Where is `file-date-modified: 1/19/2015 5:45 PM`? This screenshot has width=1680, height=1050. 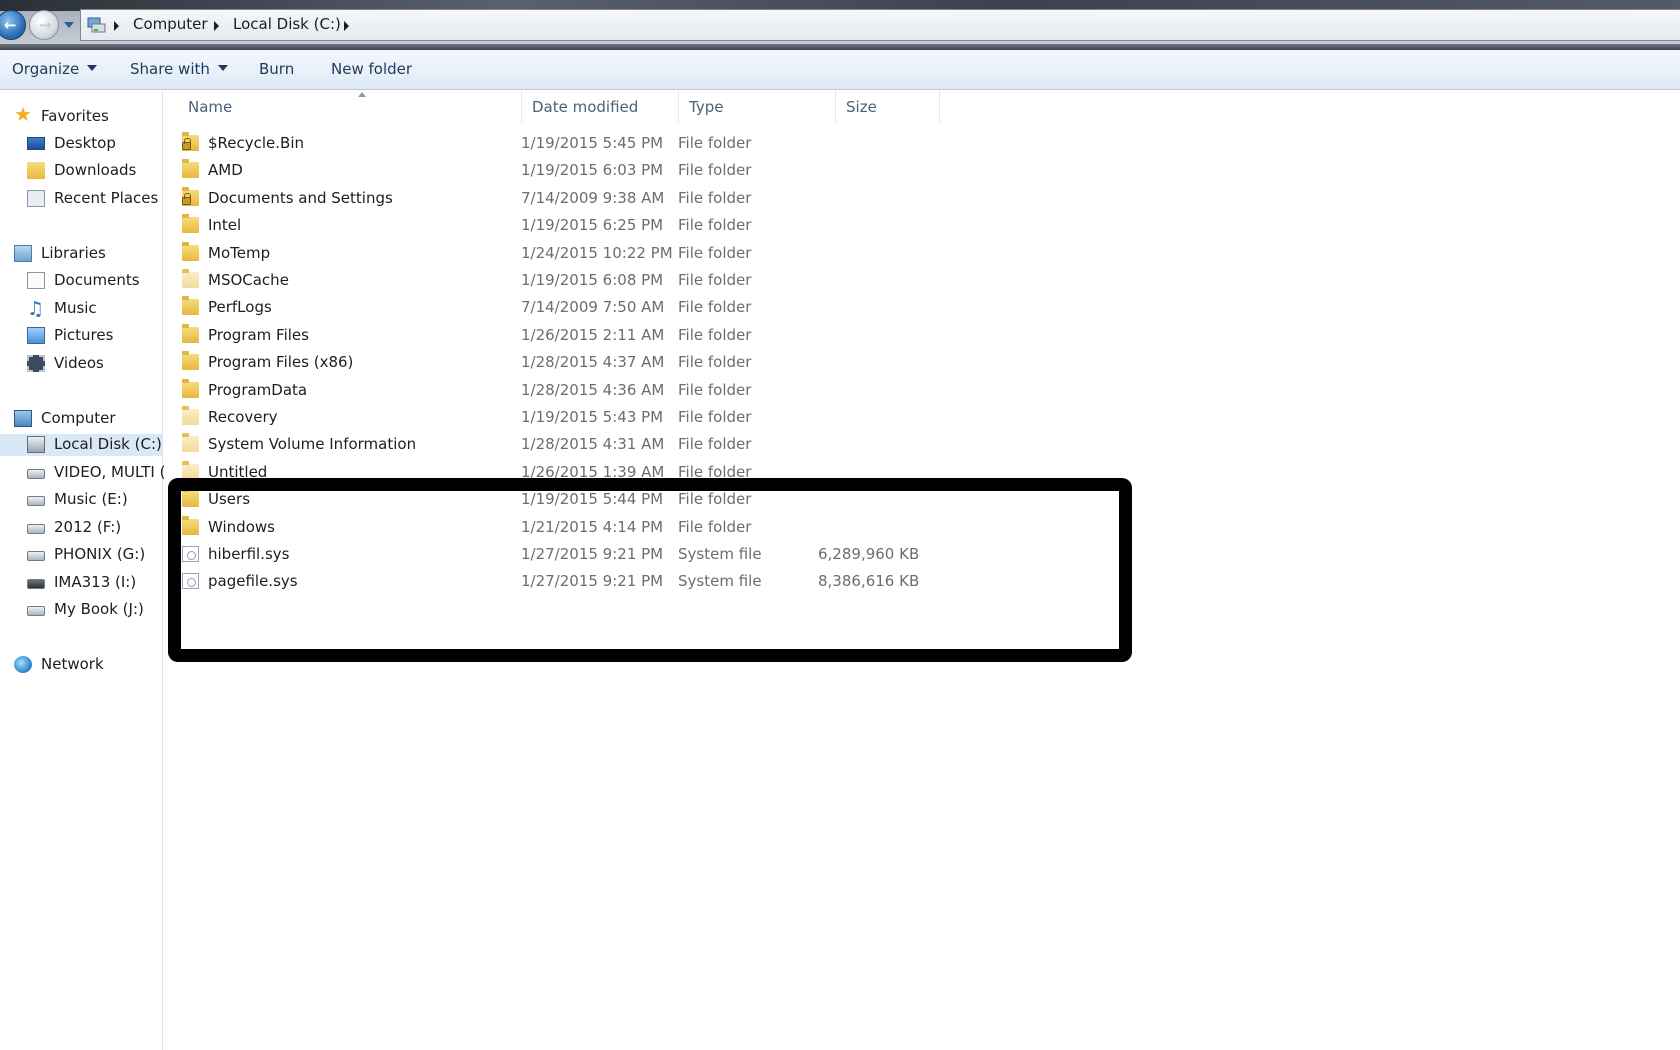
file-date-modified: 1/19/2015 5:45 PM is located at coordinates (592, 143).